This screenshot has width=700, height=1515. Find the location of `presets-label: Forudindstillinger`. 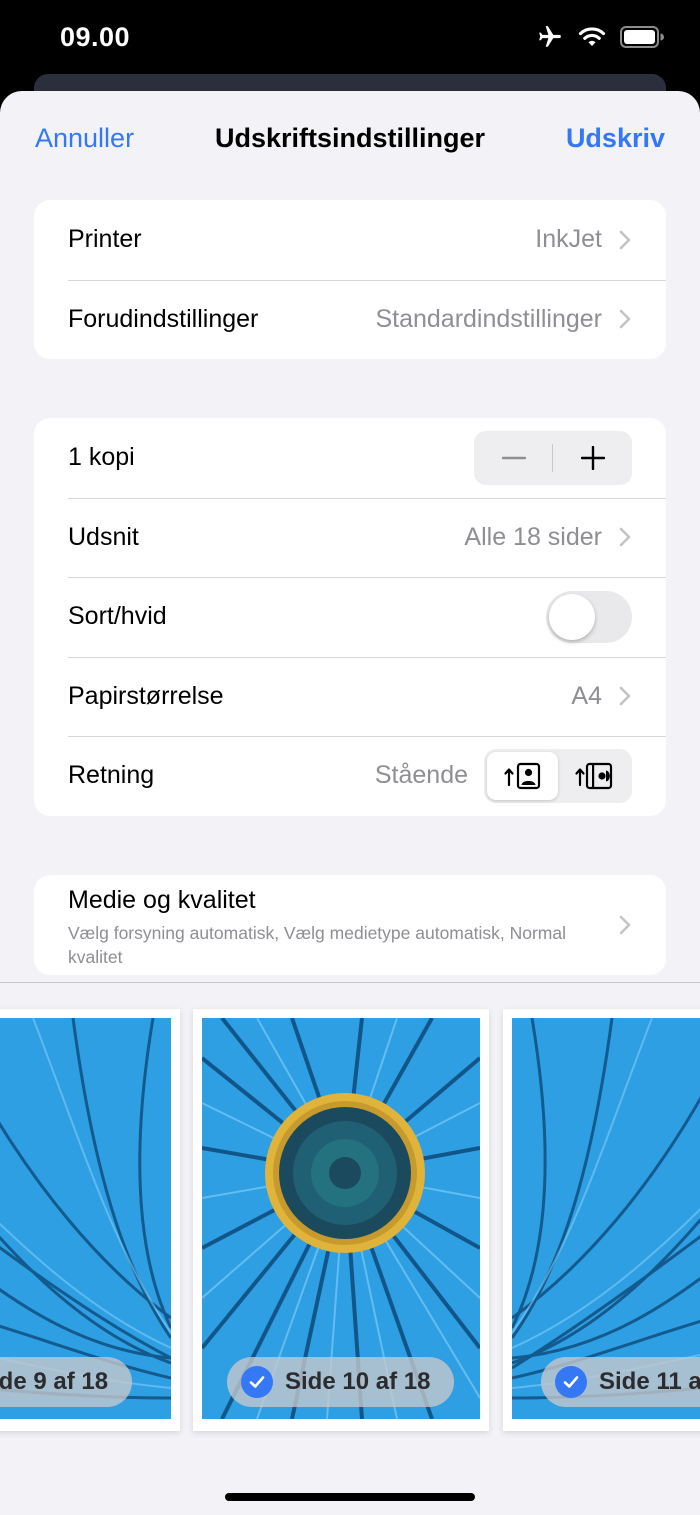

presets-label: Forudindstillinger is located at coordinates (163, 318).